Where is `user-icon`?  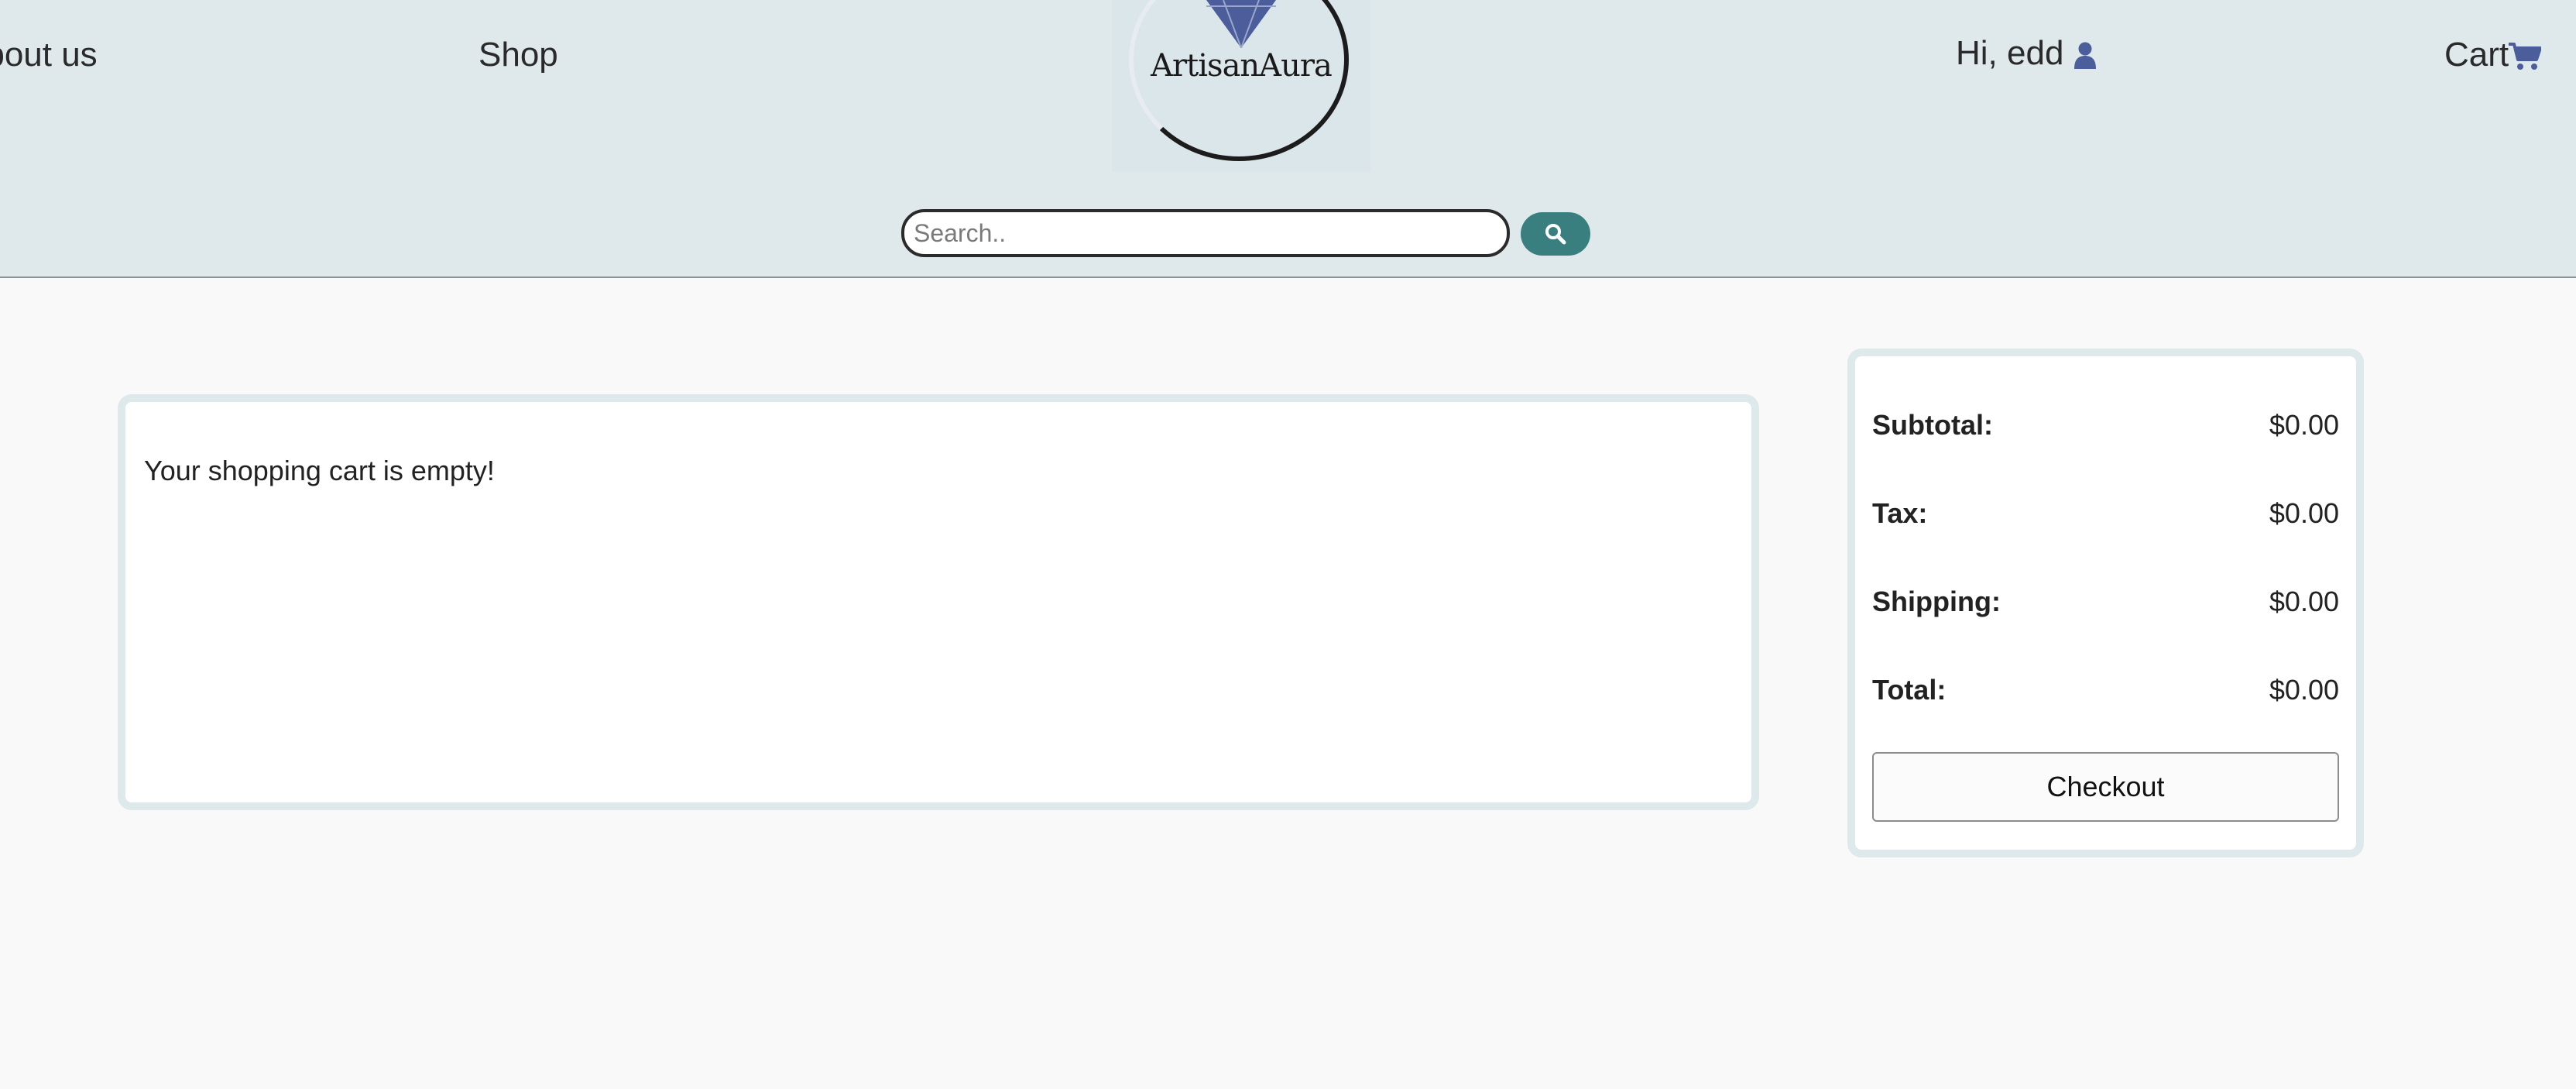
user-icon is located at coordinates (2084, 56).